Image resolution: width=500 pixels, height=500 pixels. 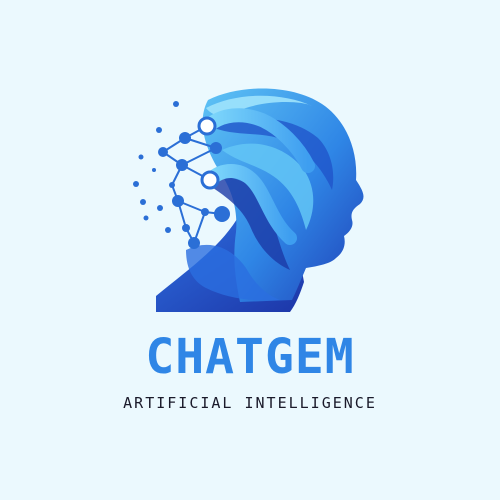 I want to click on tagline: ARTIFICIAL INTELLIGENCE, so click(x=250, y=403).